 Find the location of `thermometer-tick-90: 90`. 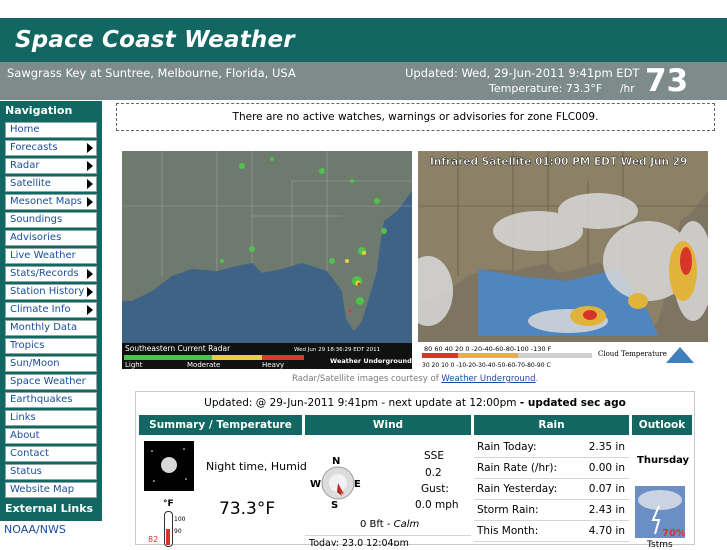

thermometer-tick-90: 90 is located at coordinates (178, 531).